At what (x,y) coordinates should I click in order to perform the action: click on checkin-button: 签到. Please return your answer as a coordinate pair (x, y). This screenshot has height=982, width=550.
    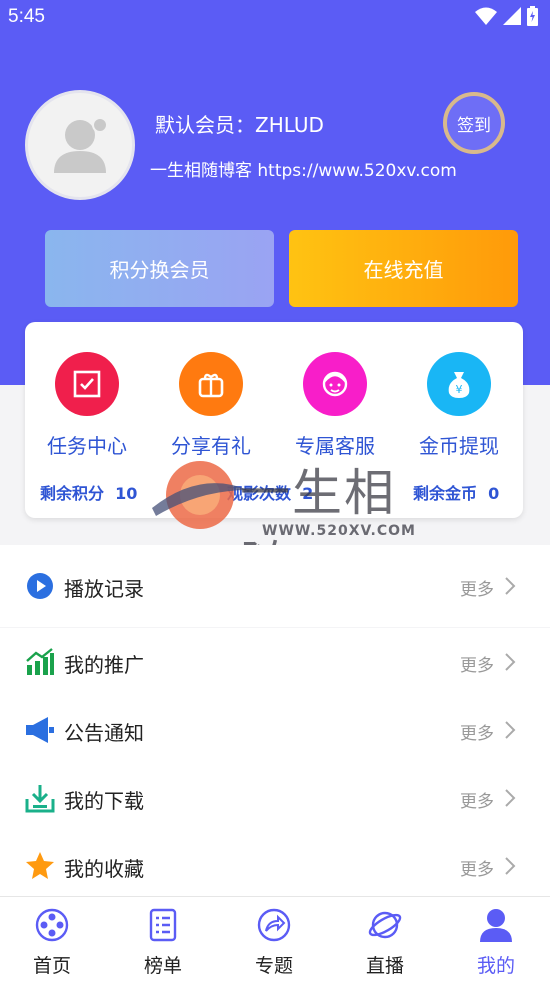
    Looking at the image, I should click on (474, 123).